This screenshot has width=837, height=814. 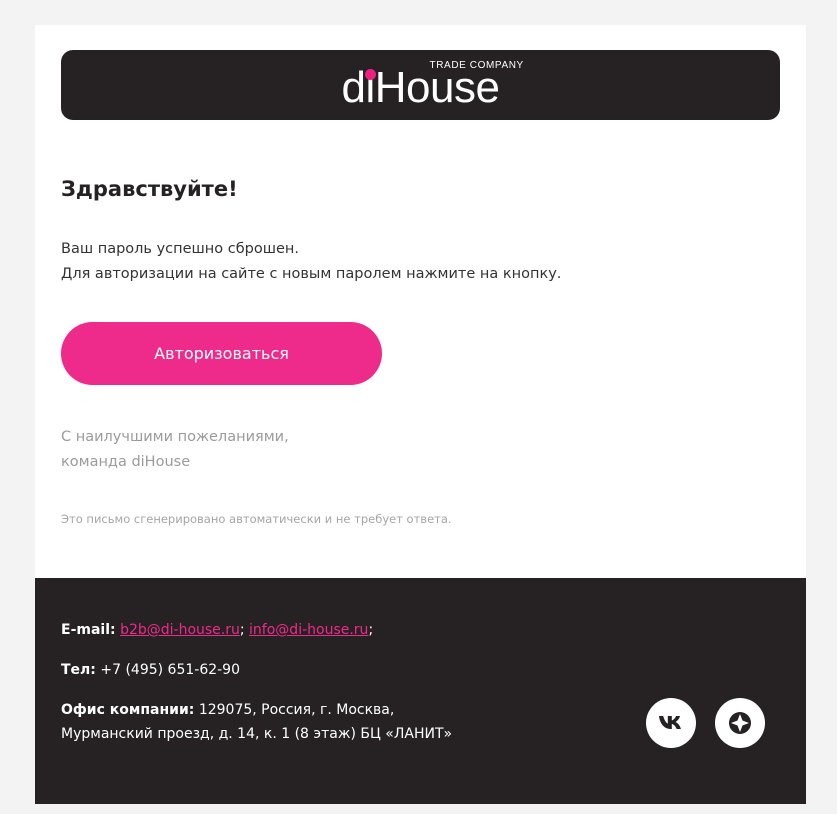 What do you see at coordinates (476, 65) in the screenshot?
I see `logo-tagline: TRADE COMPANY` at bounding box center [476, 65].